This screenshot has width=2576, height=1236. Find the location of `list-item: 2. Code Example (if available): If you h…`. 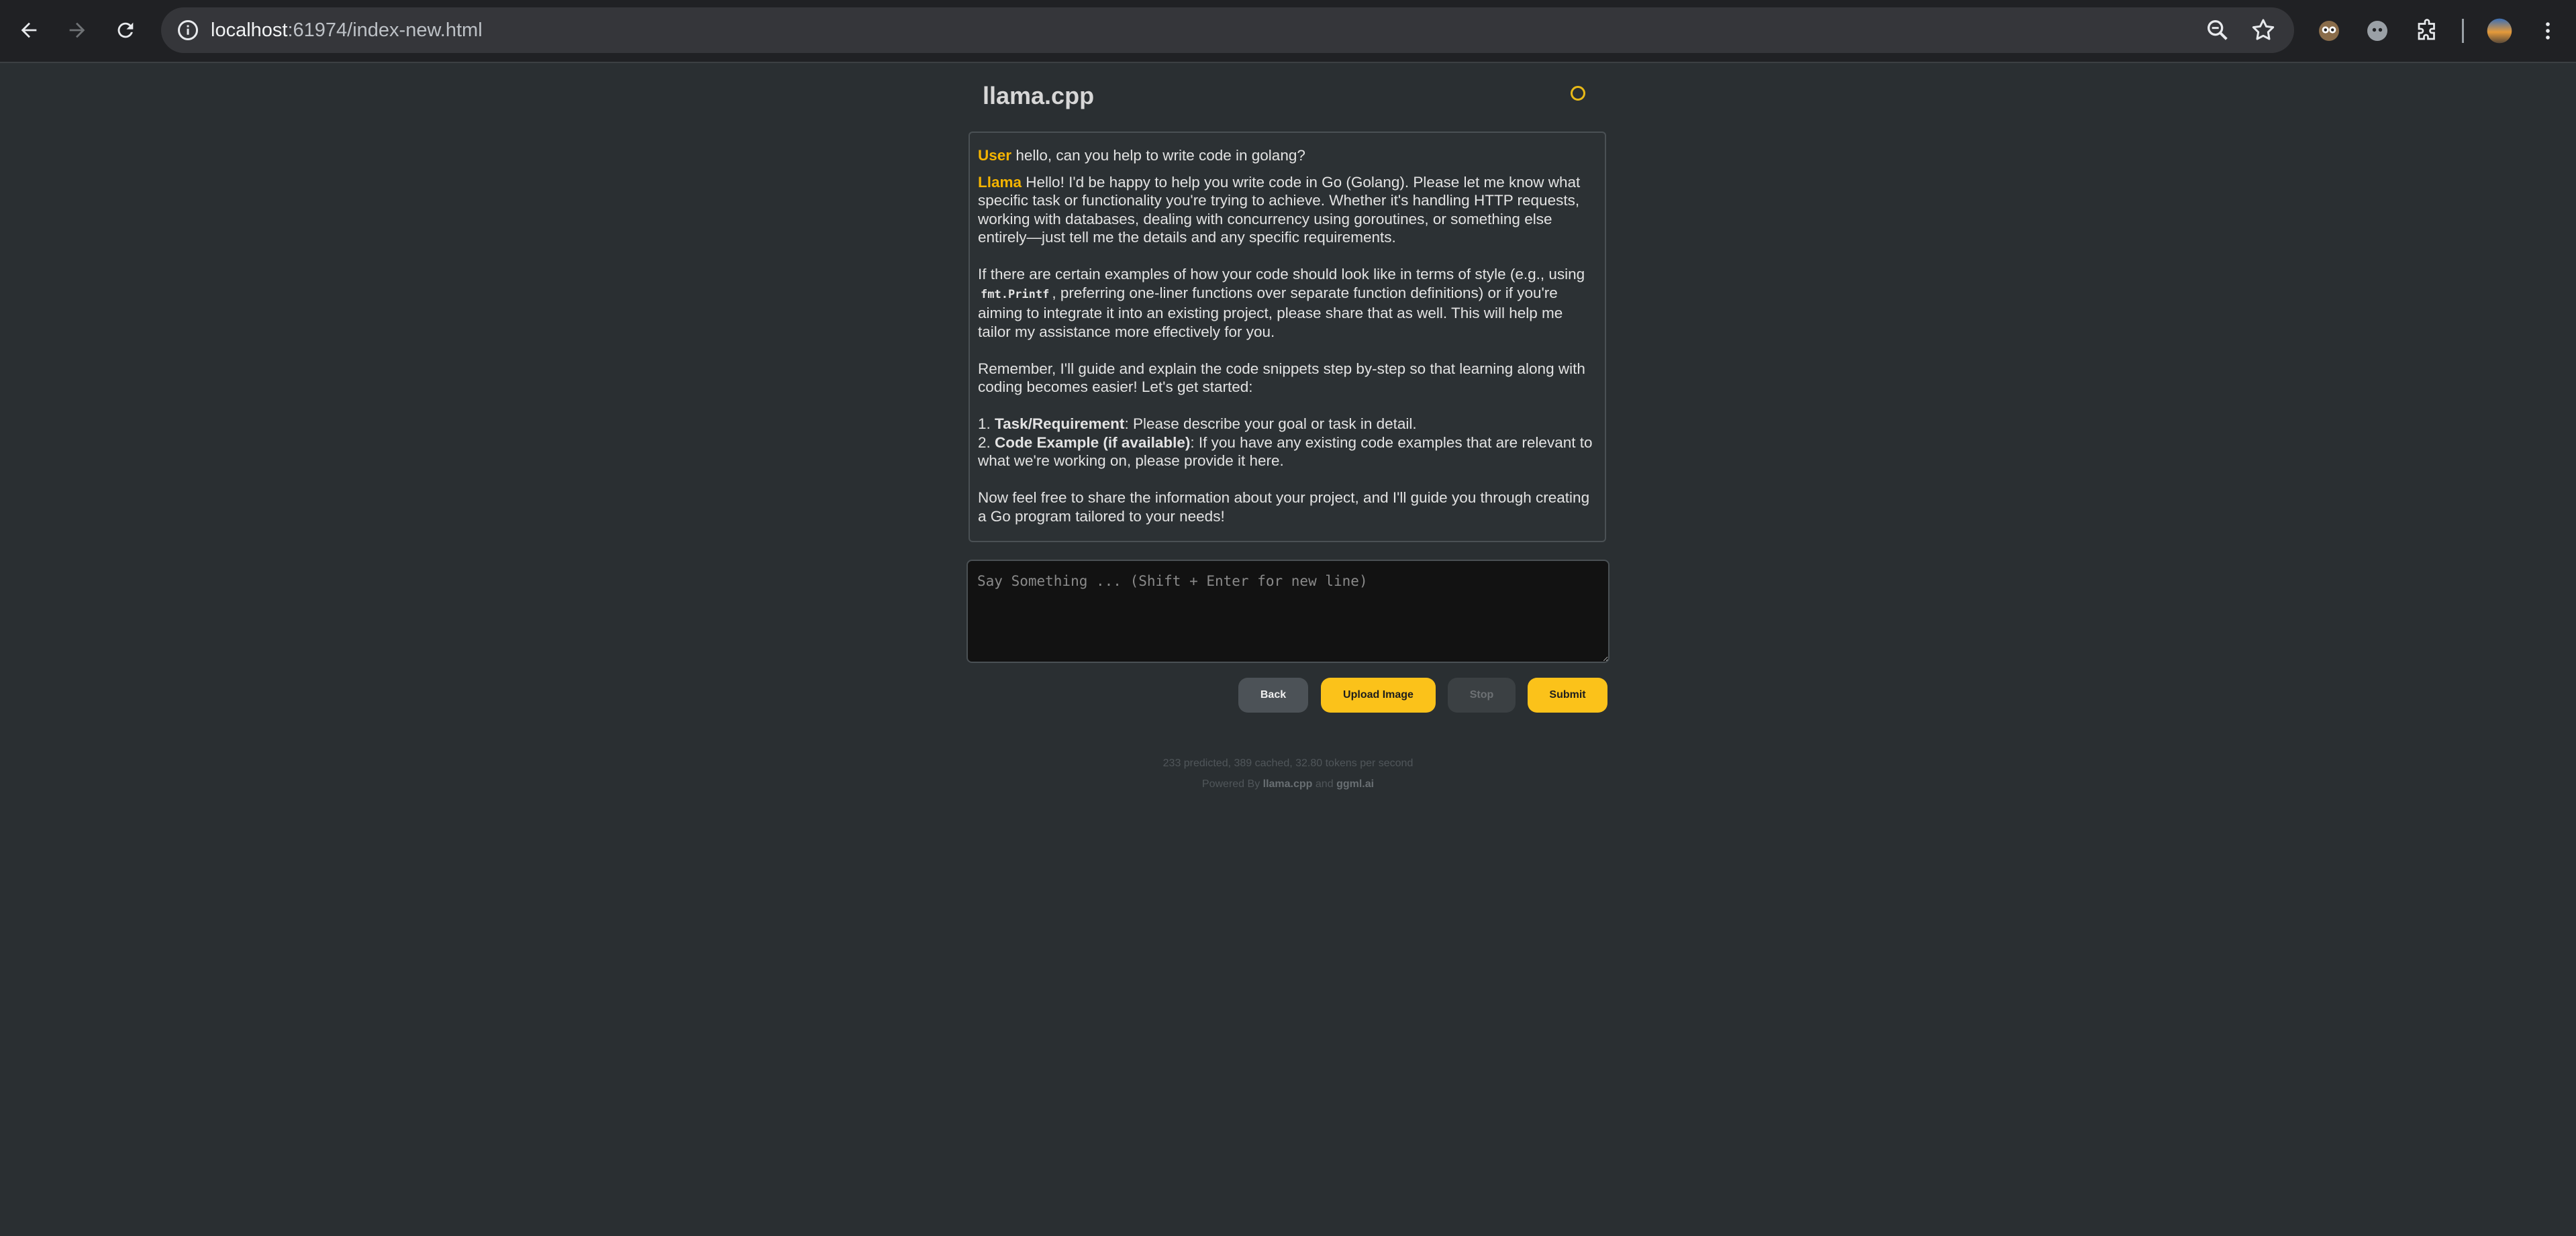

list-item: 2. Code Example (if available): If you h… is located at coordinates (1287, 451).